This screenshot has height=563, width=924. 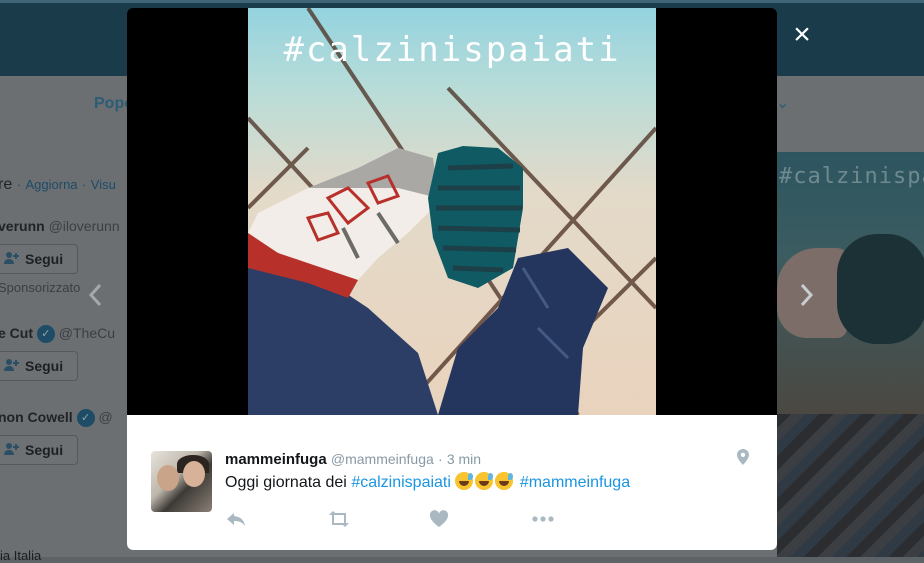 I want to click on who-to-follow-header: re · Aggiorna · Visu, so click(x=58, y=185).